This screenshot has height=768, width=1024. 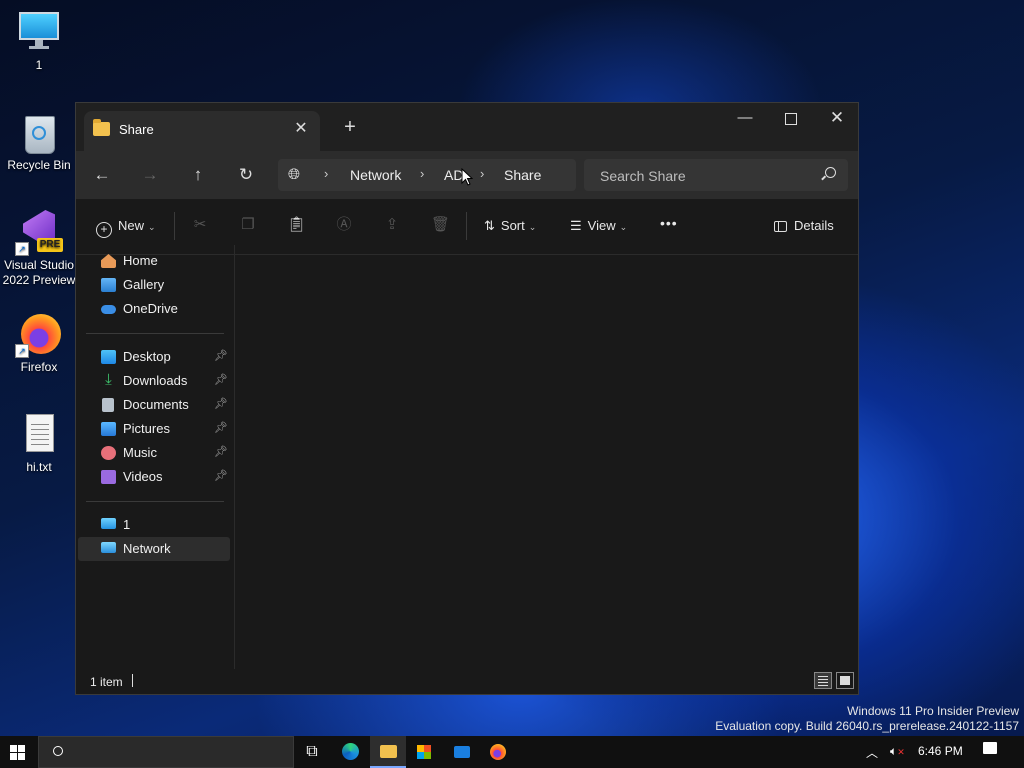 What do you see at coordinates (166, 752) in the screenshot?
I see `taskbar-search-box` at bounding box center [166, 752].